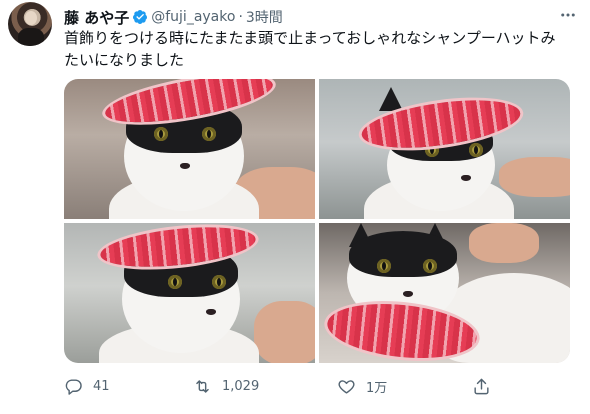  I want to click on share-button, so click(481, 386).